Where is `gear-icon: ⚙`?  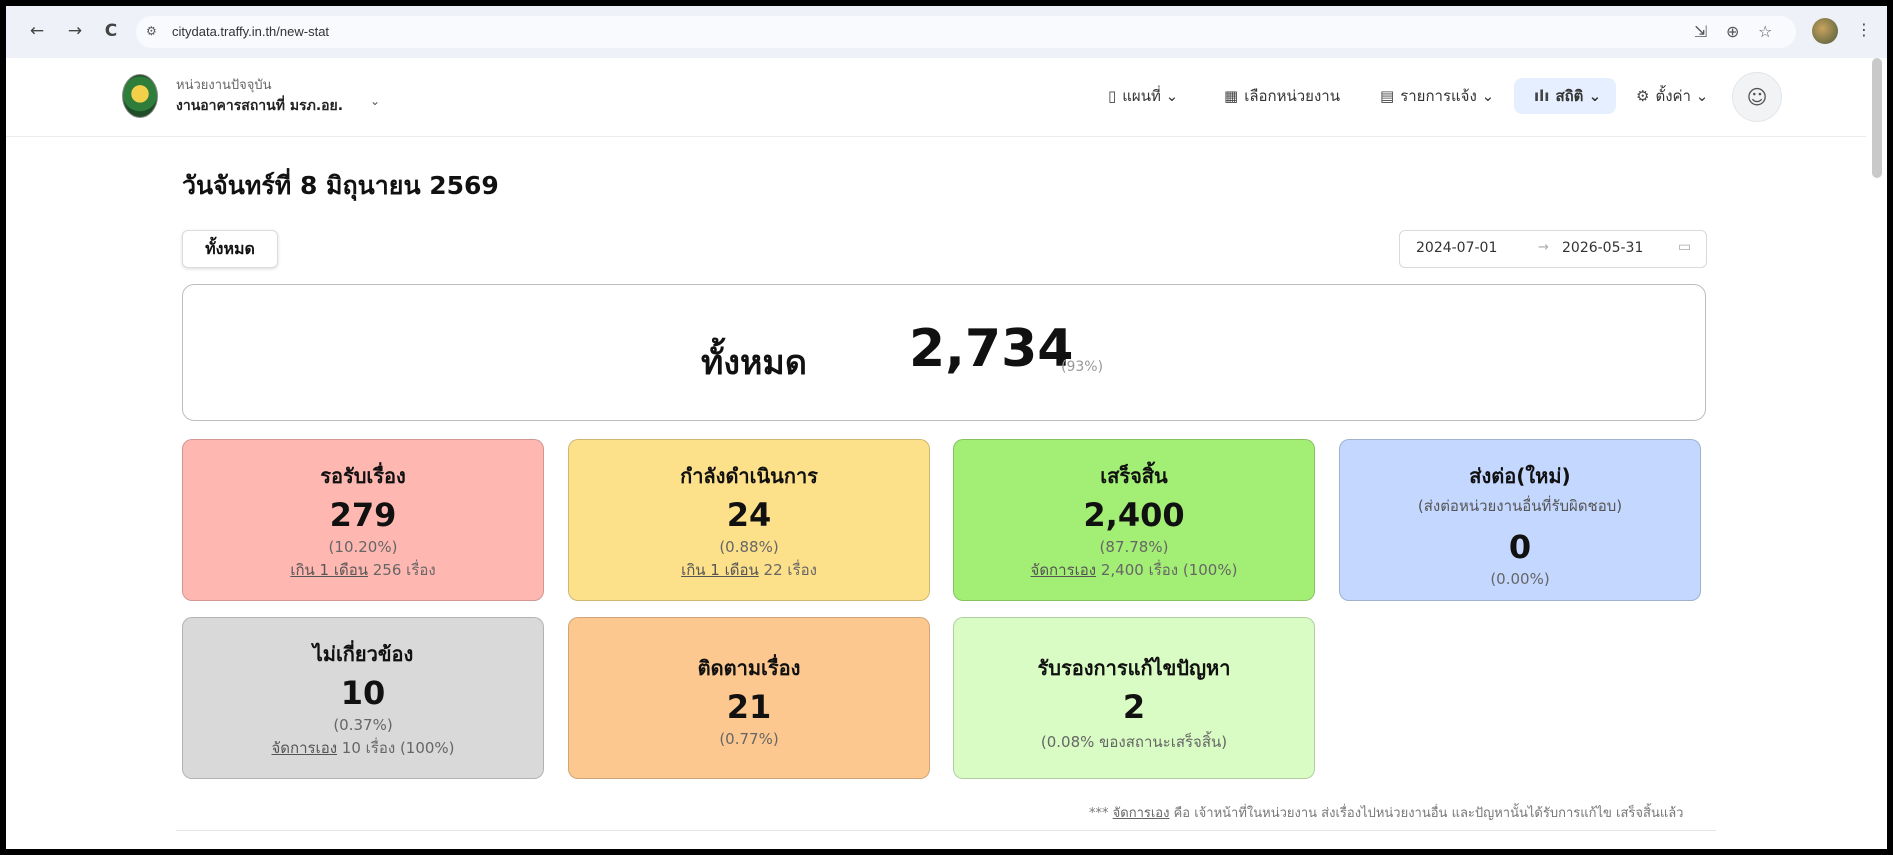
gear-icon: ⚙ is located at coordinates (1643, 96).